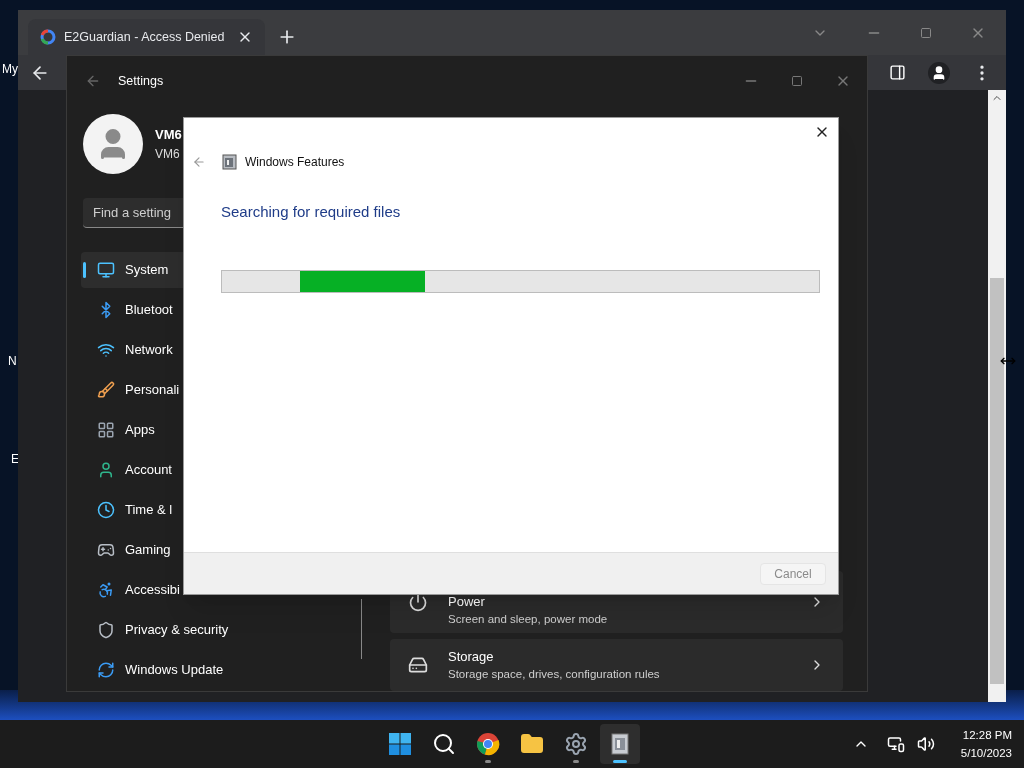 This screenshot has width=1024, height=768. What do you see at coordinates (467, 601) in the screenshot?
I see `card-title: Power` at bounding box center [467, 601].